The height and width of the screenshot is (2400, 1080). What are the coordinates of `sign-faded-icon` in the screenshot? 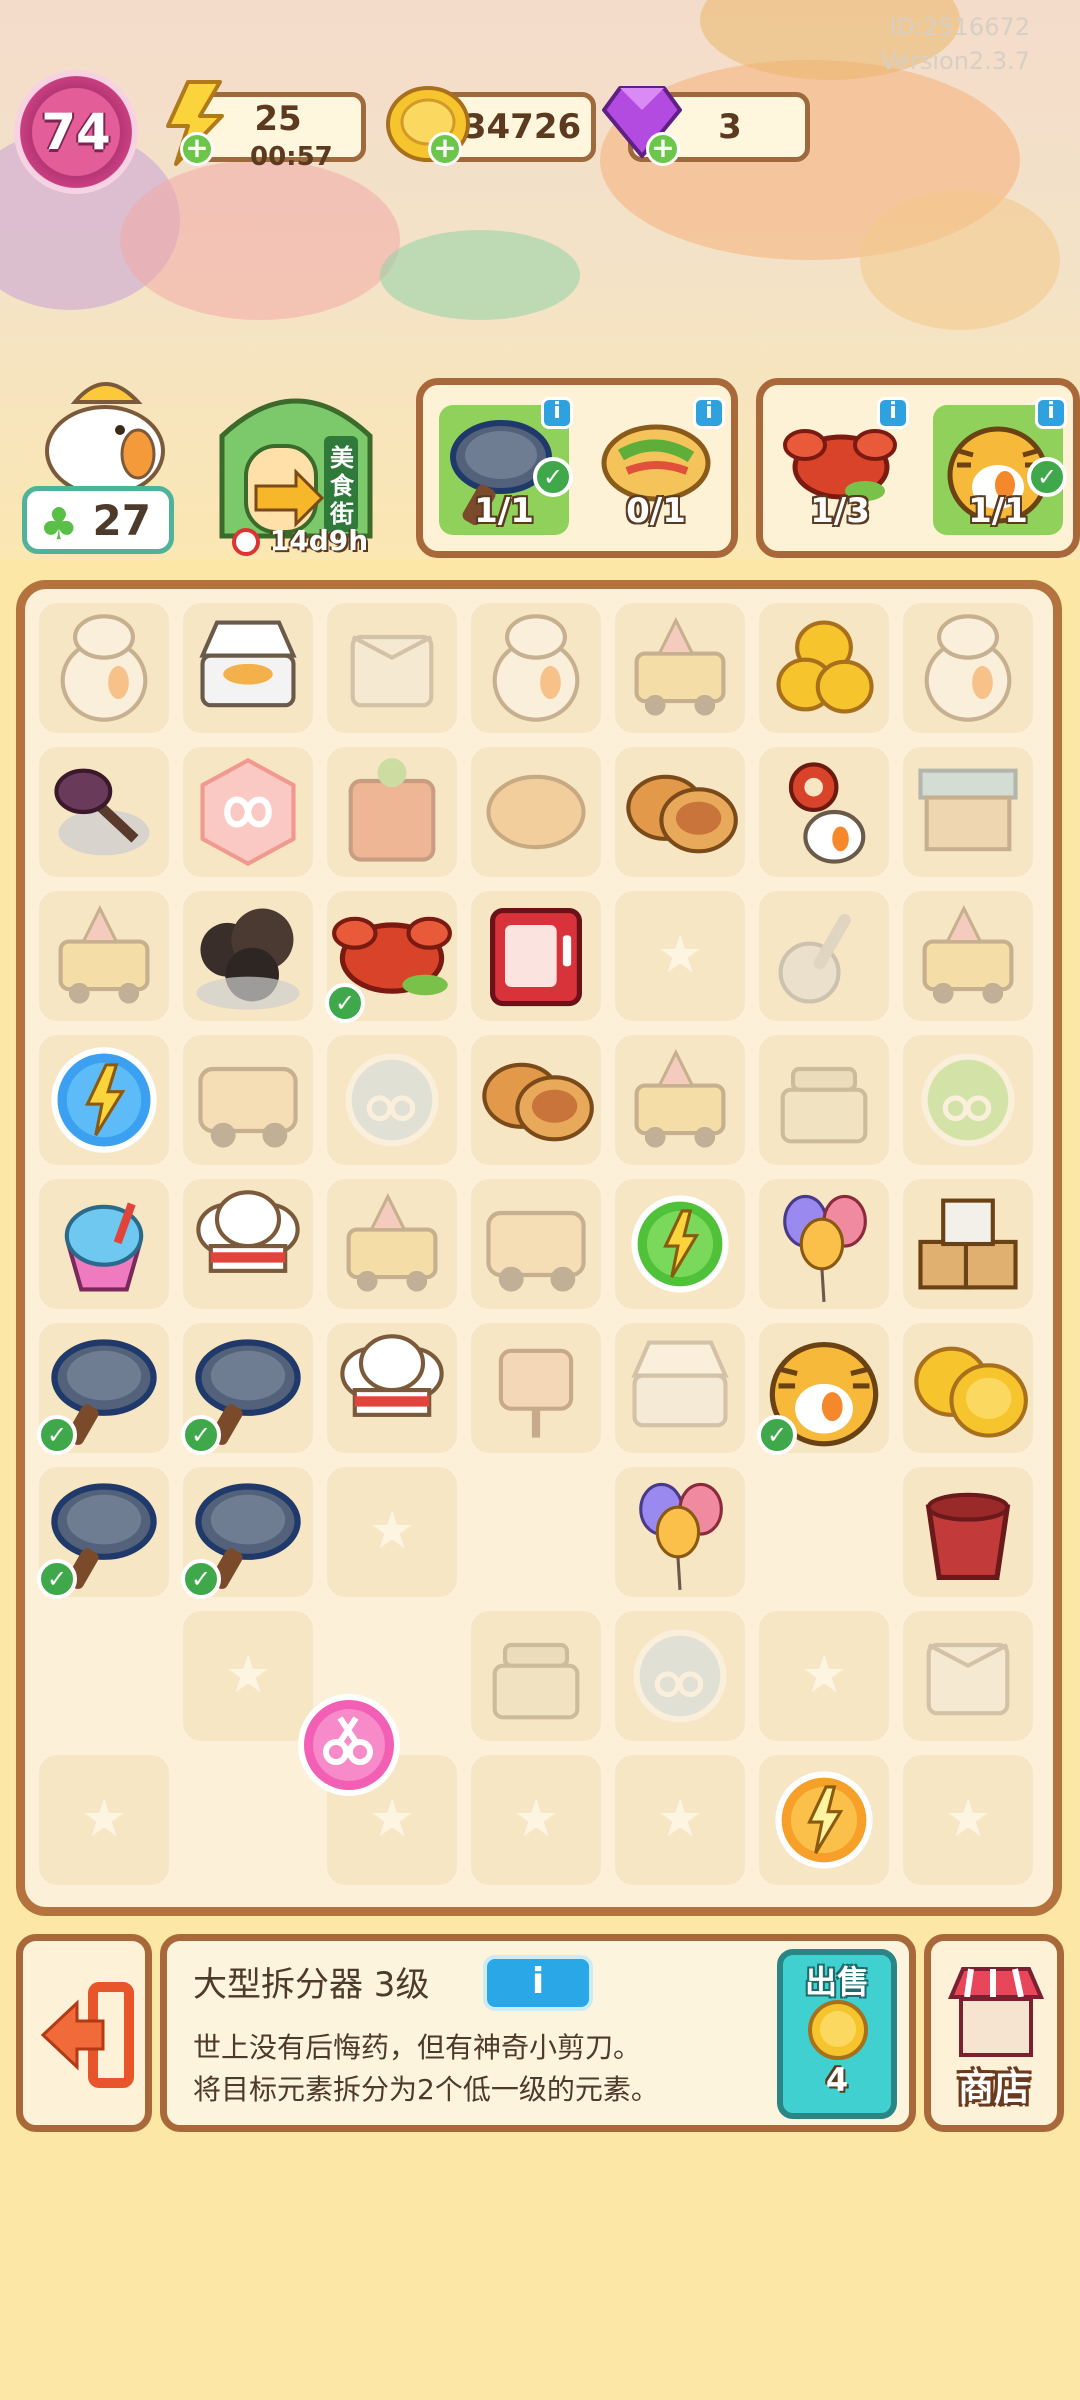 It's located at (536, 1393).